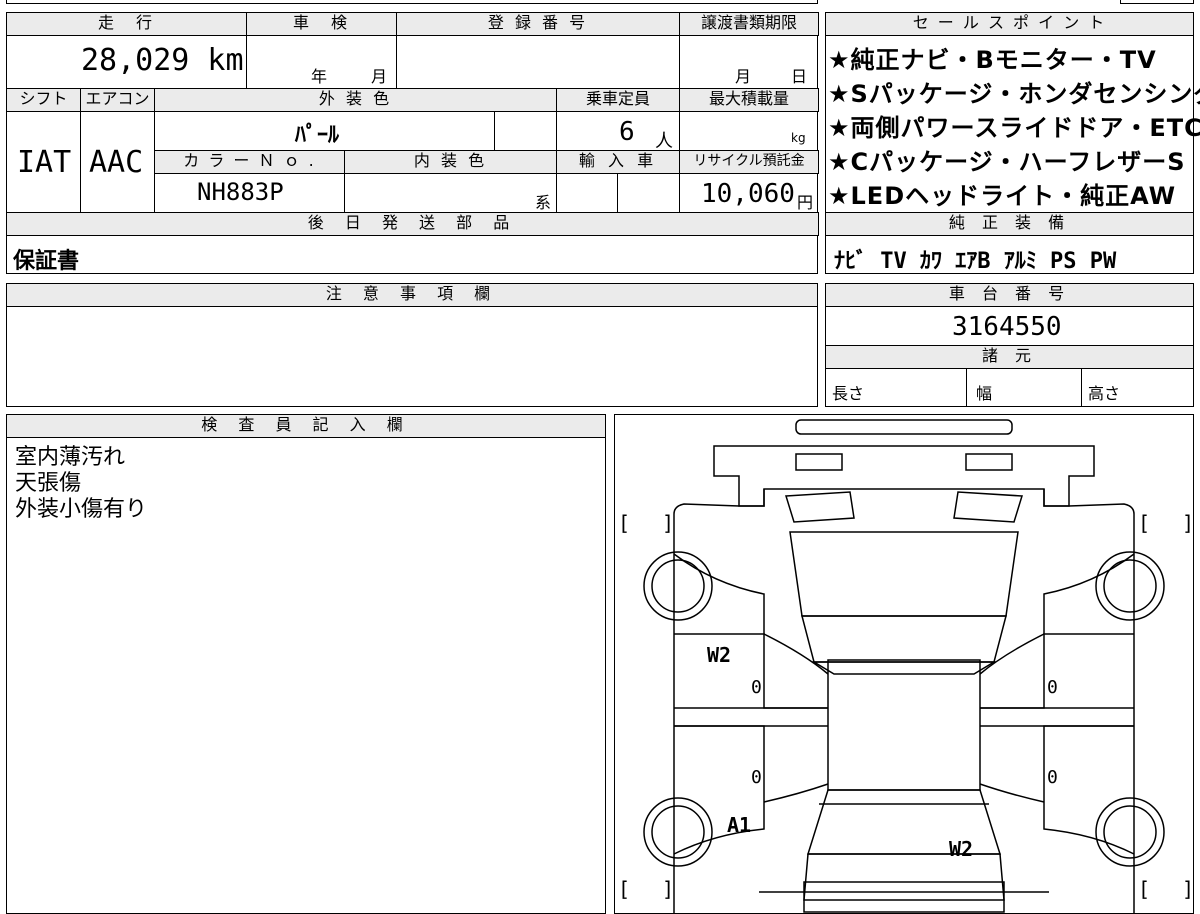  I want to click on mileage-label: 走 行, so click(126, 24).